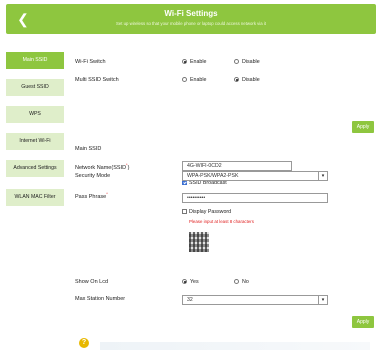  What do you see at coordinates (198, 62) in the screenshot?
I see `wifi-enable-label: Enable` at bounding box center [198, 62].